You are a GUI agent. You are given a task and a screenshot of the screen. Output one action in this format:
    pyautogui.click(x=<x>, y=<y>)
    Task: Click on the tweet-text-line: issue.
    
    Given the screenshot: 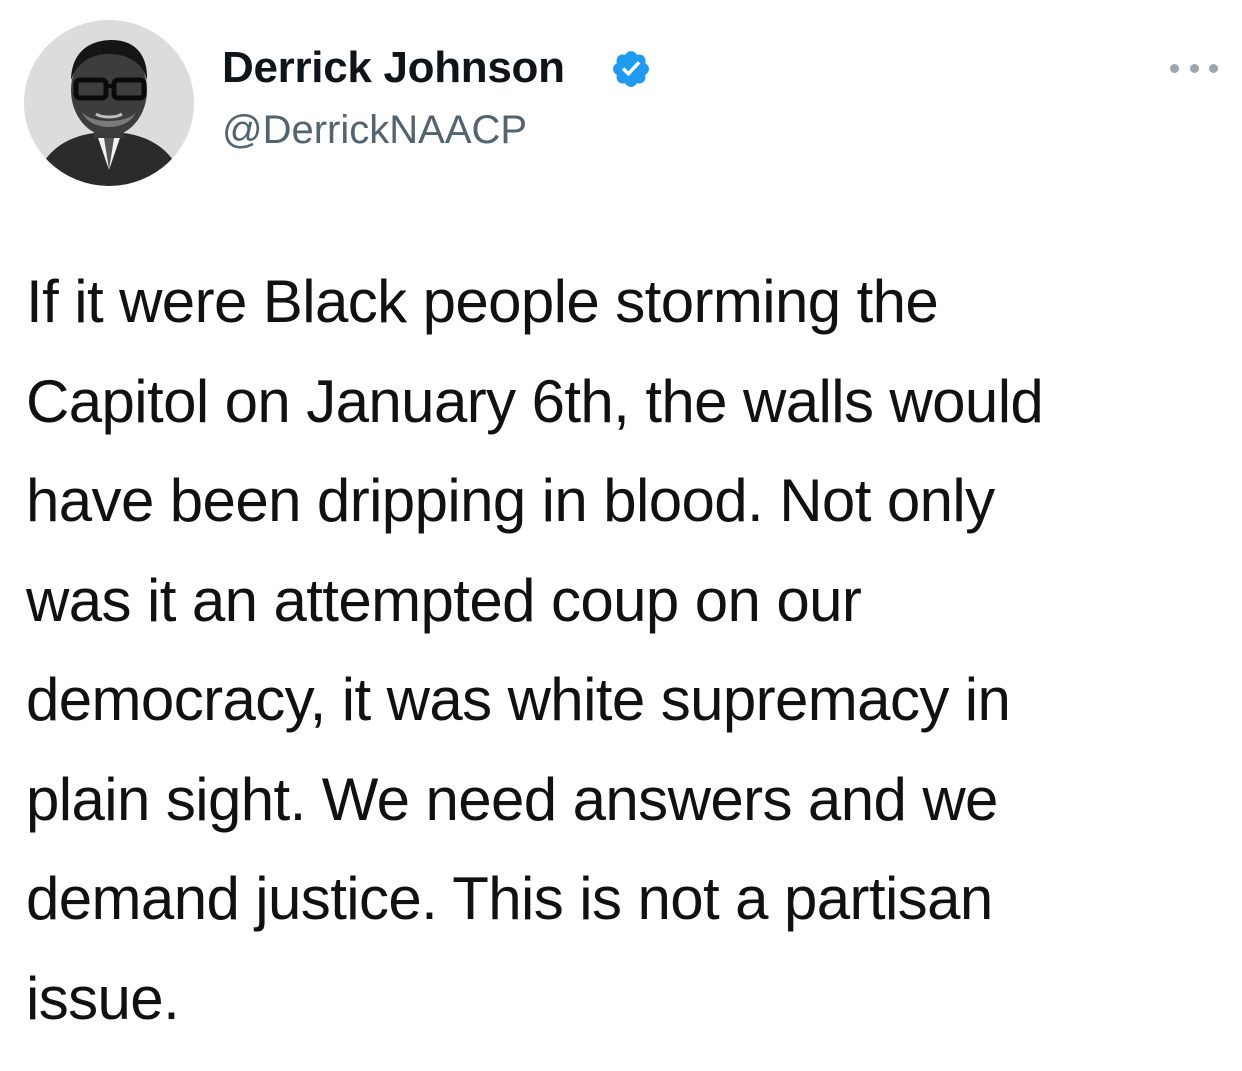 What is the action you would take?
    pyautogui.click(x=103, y=998)
    